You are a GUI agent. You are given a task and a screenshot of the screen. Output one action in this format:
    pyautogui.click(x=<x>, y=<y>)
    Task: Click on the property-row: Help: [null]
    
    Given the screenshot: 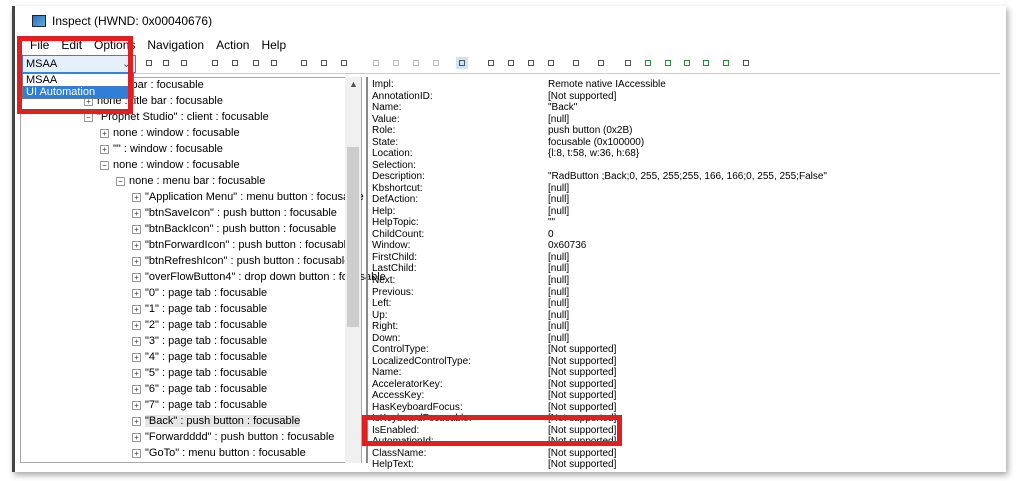 What is the action you would take?
    pyautogui.click(x=672, y=212)
    